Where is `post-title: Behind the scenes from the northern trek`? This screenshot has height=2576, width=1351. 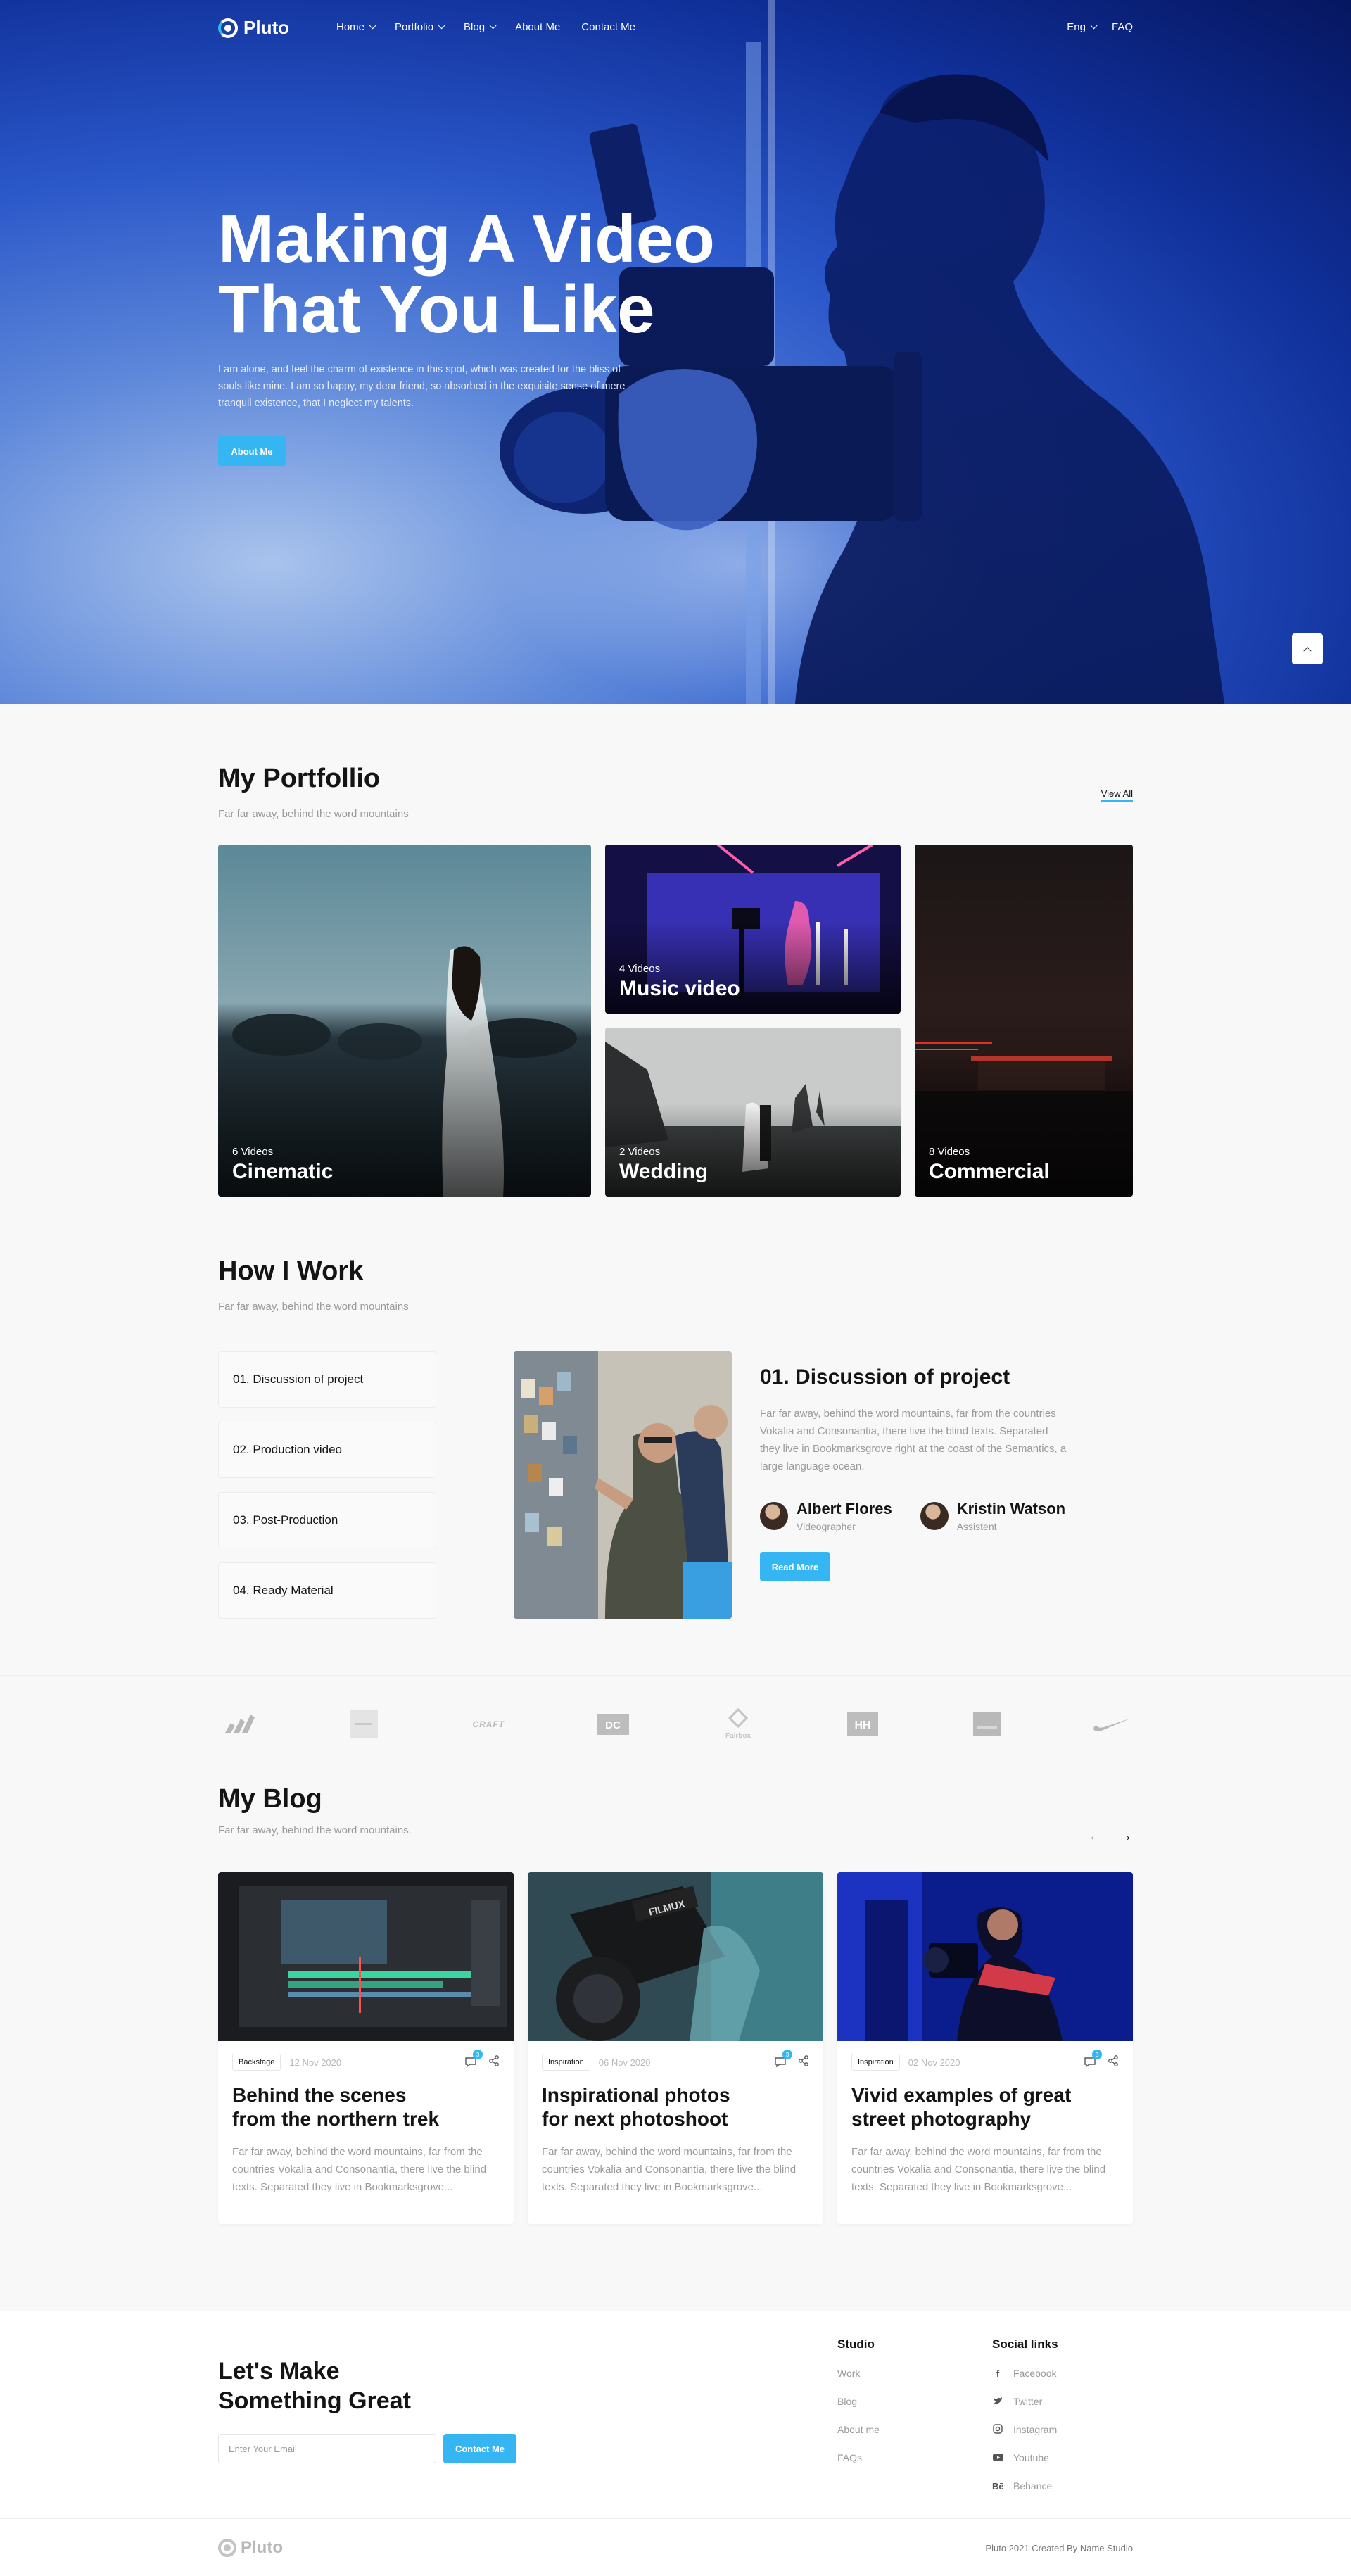 post-title: Behind the scenes from the northern trek is located at coordinates (366, 2107).